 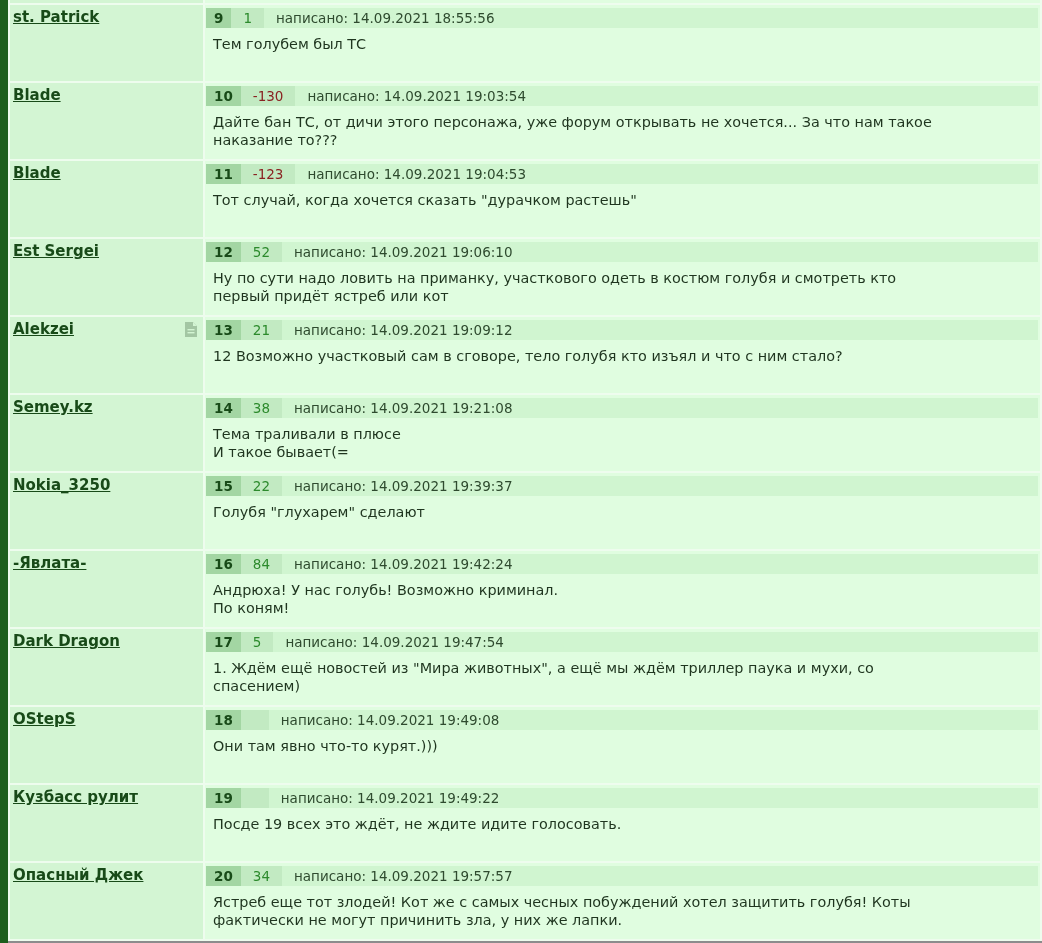 What do you see at coordinates (555, 287) in the screenshot?
I see `post-text: Ну по сути надо ловить на приманку, участкового одеть в костюм голубя и смотреть кто первый придёт ястреб или кот` at bounding box center [555, 287].